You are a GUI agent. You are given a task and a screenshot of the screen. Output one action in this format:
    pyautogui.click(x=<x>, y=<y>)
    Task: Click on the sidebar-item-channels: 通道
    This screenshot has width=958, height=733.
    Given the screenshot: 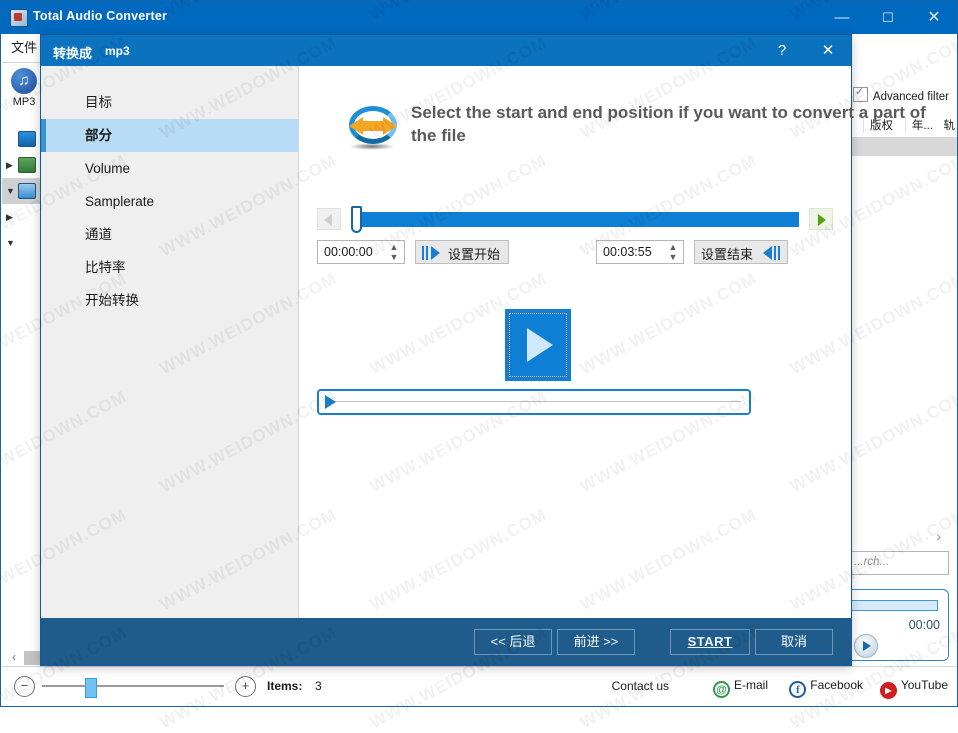 What is the action you would take?
    pyautogui.click(x=169, y=234)
    